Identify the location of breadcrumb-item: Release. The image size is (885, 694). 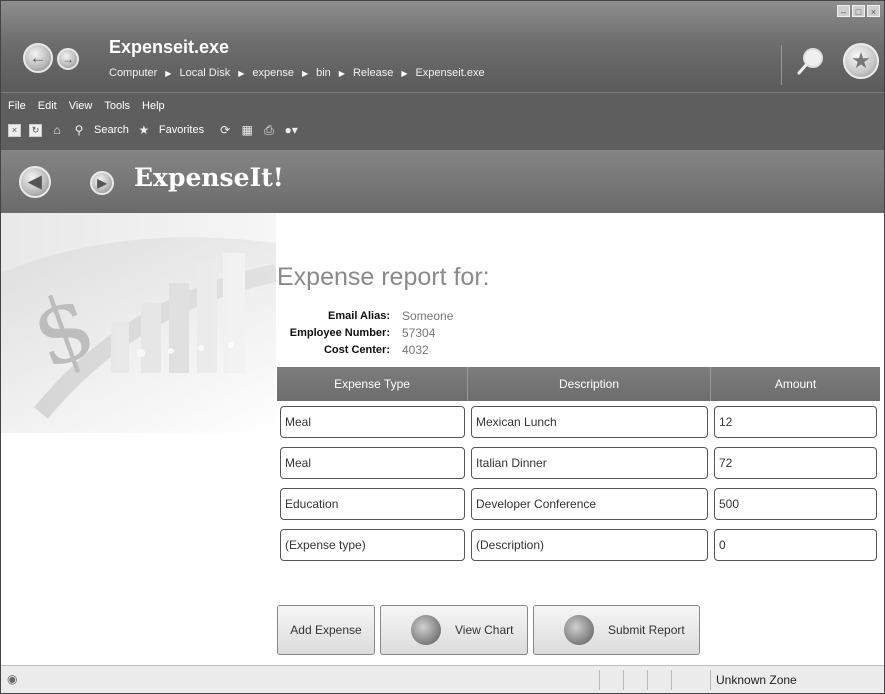
(373, 73).